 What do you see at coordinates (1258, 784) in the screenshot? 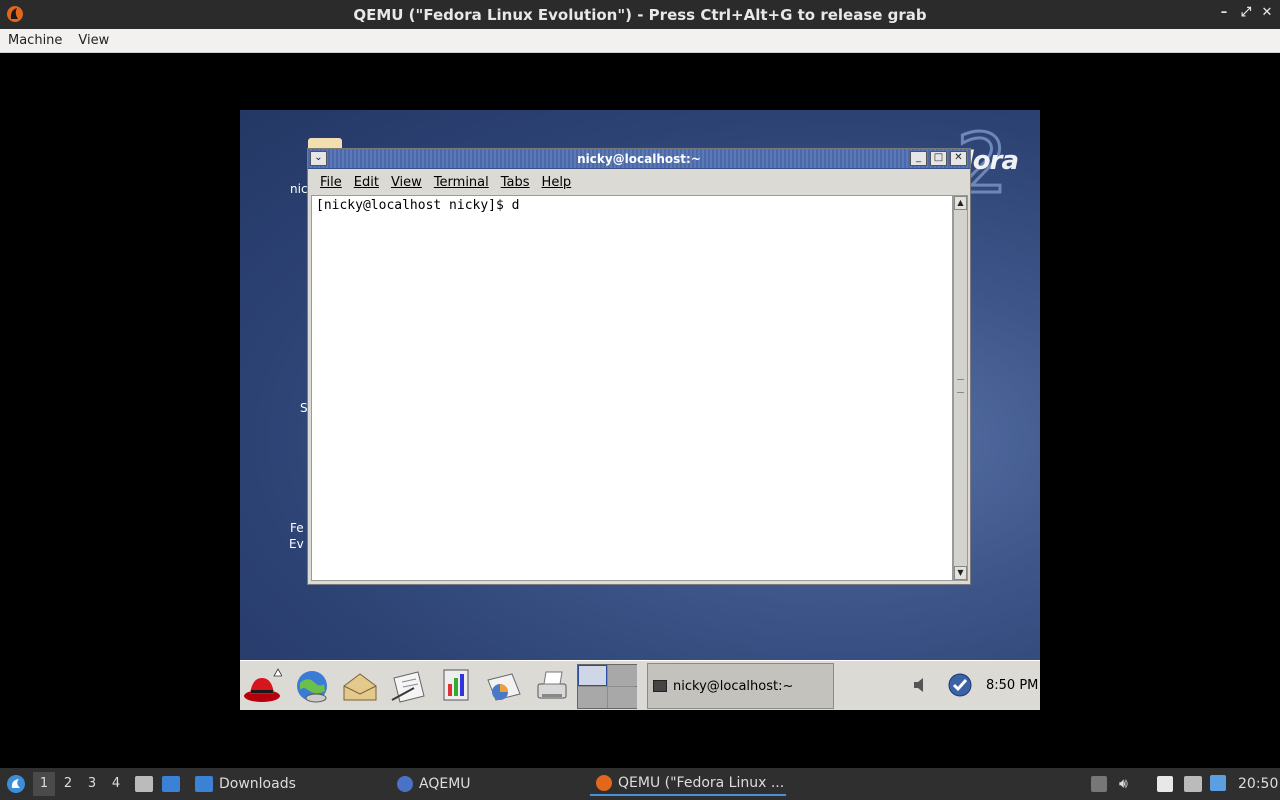
I see `host-clock: 20:50` at bounding box center [1258, 784].